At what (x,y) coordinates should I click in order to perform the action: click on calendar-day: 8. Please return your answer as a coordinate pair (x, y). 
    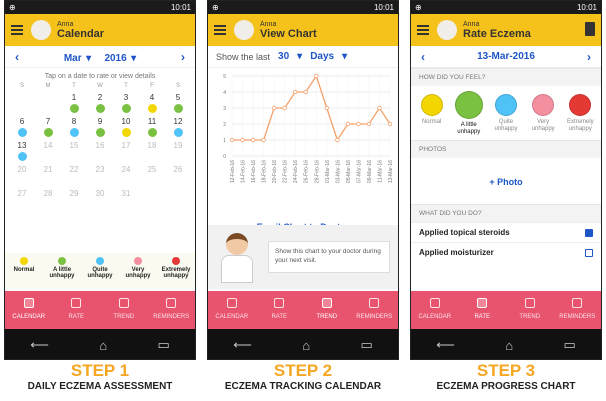
    Looking at the image, I should click on (74, 129).